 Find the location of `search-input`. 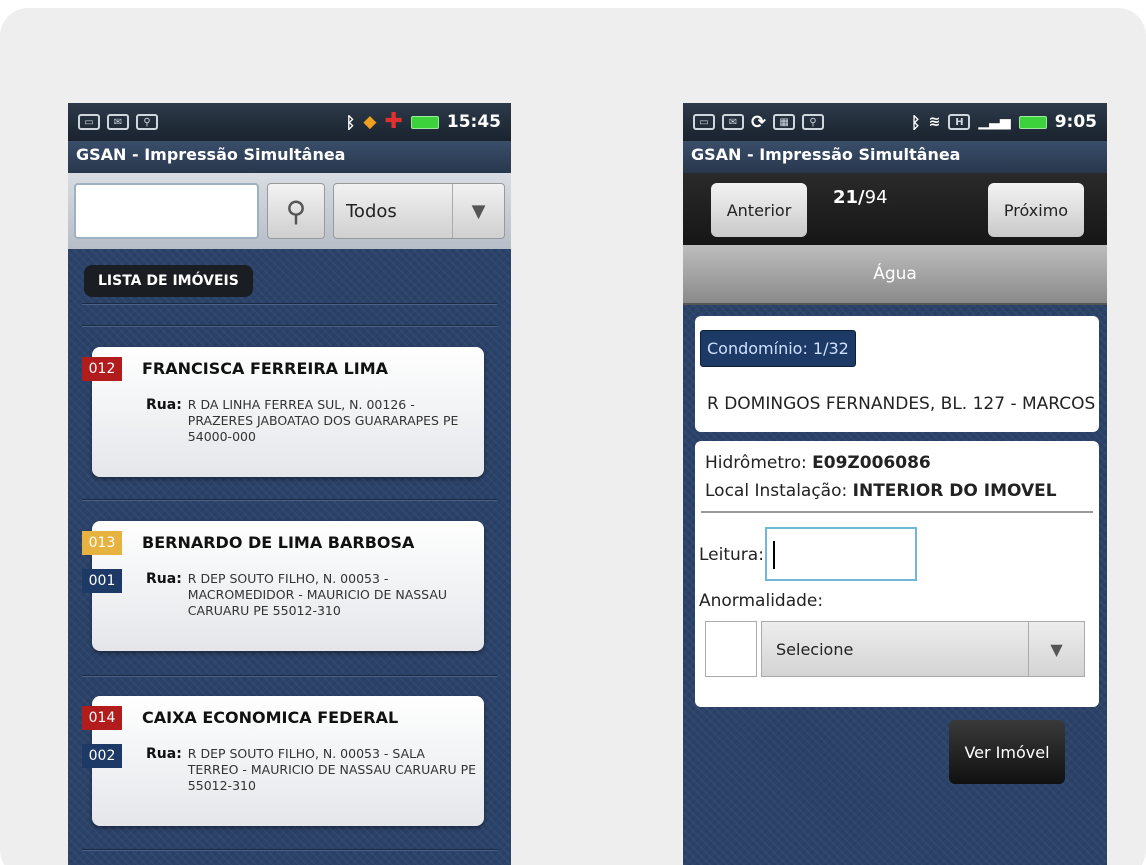

search-input is located at coordinates (166, 211).